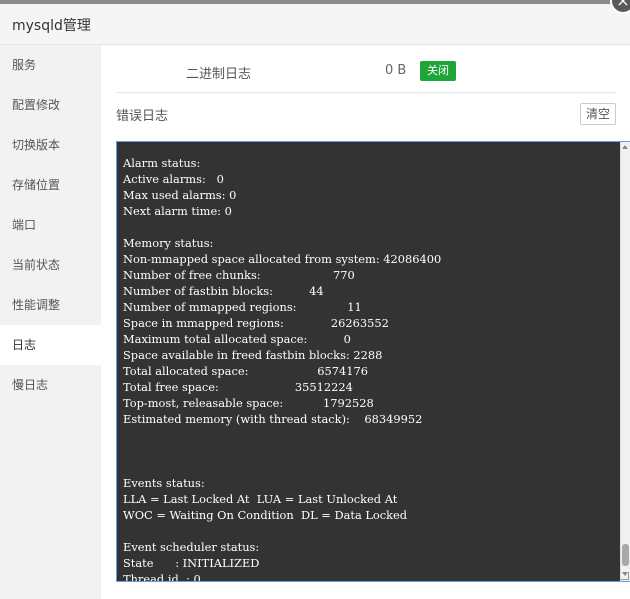 This screenshot has width=630, height=599. What do you see at coordinates (219, 74) in the screenshot?
I see `binlog-label: 二进制日志` at bounding box center [219, 74].